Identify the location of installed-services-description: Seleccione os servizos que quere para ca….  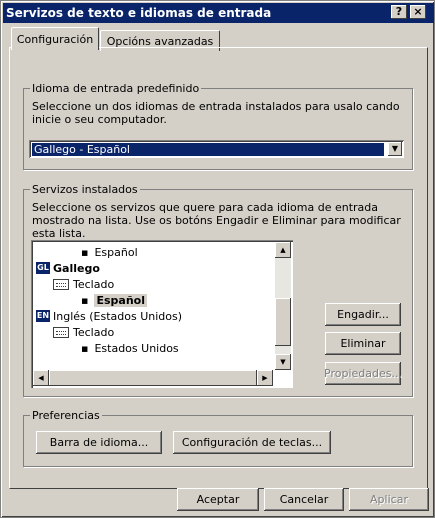
(216, 220).